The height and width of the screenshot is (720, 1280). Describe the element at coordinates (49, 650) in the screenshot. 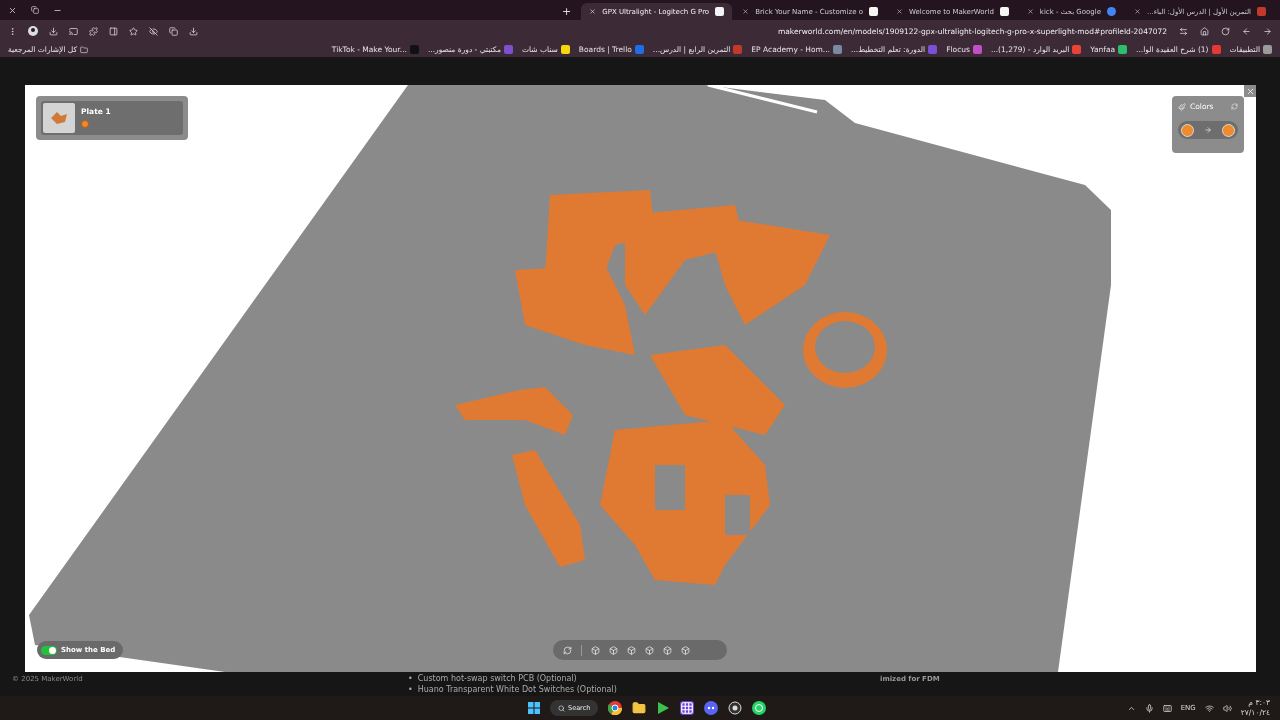

I see `toggle-switch` at that location.